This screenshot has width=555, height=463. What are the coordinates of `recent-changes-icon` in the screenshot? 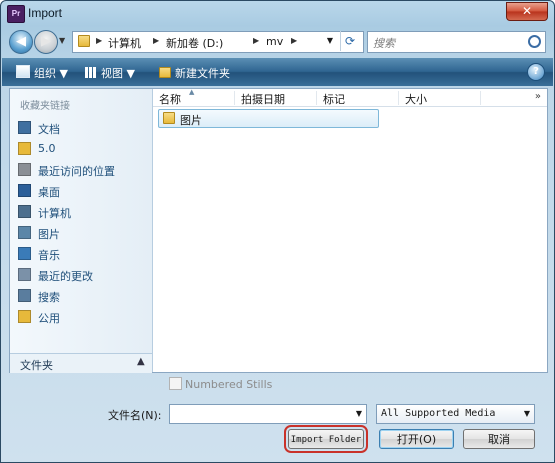 It's located at (24, 274).